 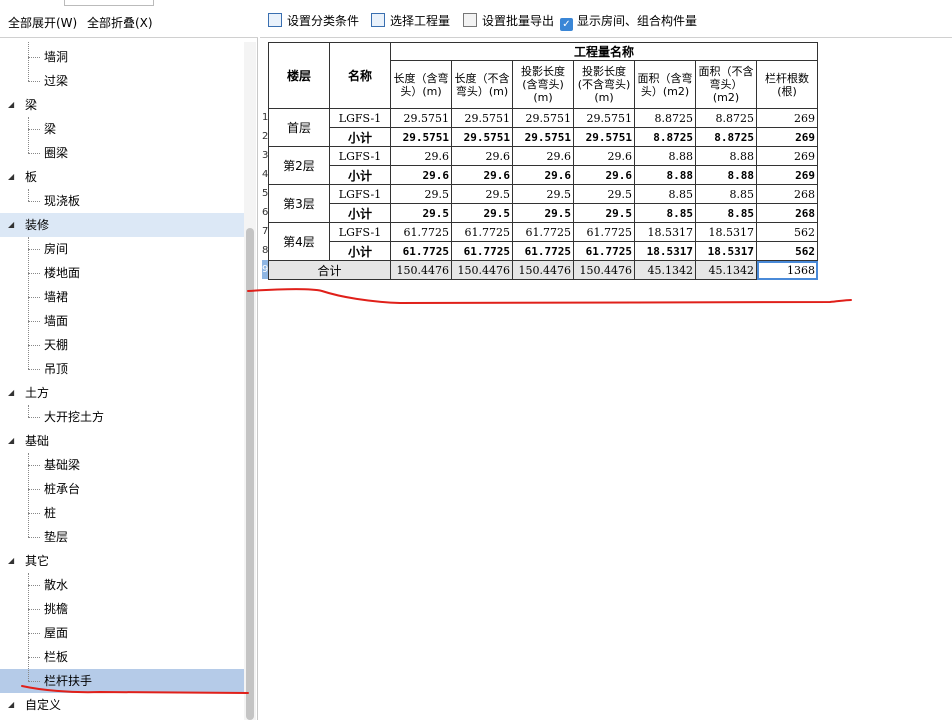 What do you see at coordinates (122, 609) in the screenshot?
I see `tree-item: 挑檐` at bounding box center [122, 609].